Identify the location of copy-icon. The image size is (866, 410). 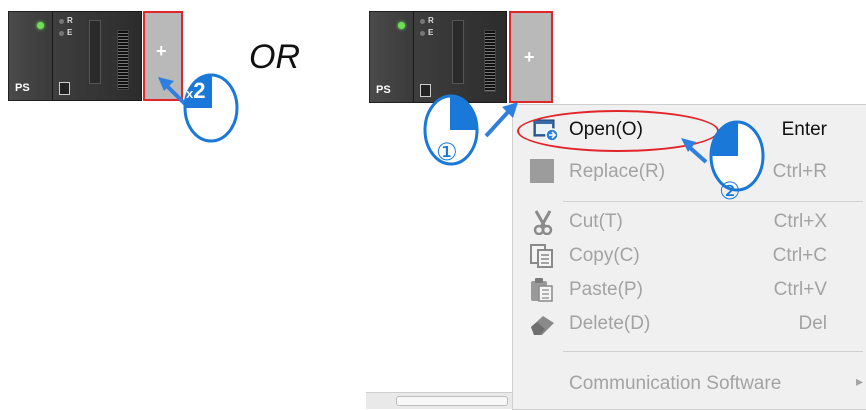
(541, 256).